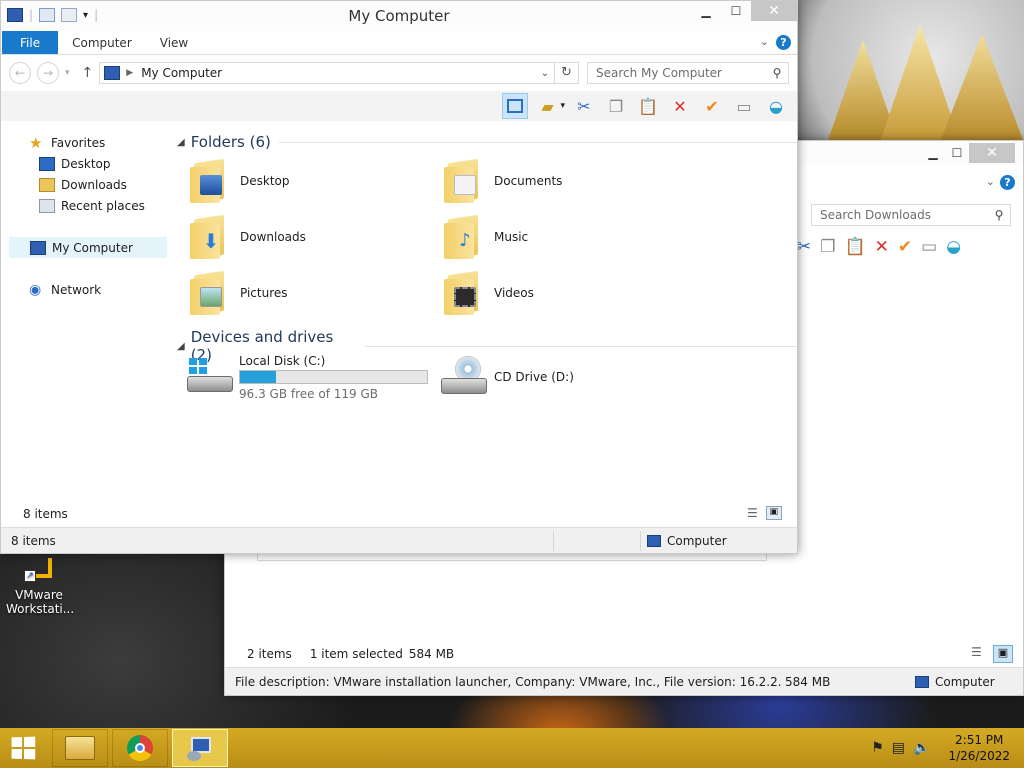 This screenshot has height=768, width=1024. Describe the element at coordinates (979, 748) in the screenshot. I see `clock: 2:51 PM 1/26/2022` at that location.